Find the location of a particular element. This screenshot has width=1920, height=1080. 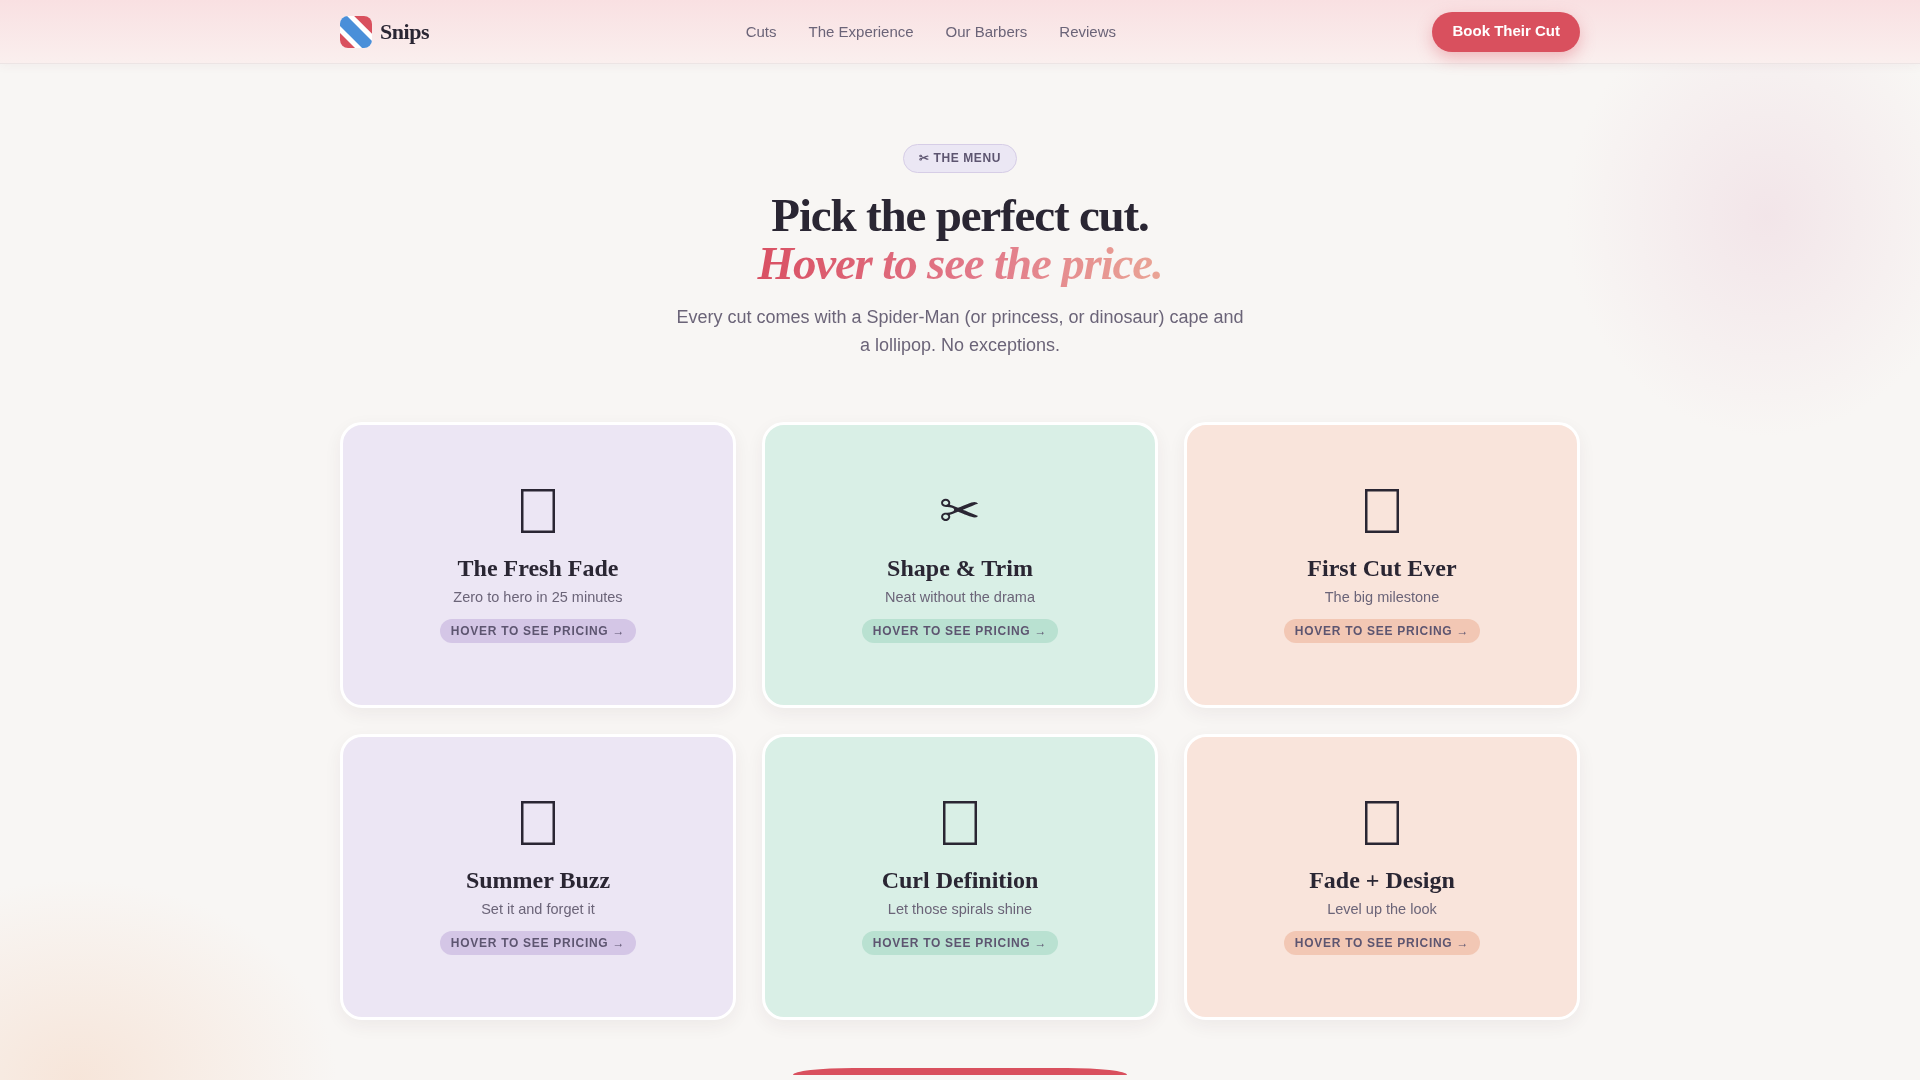

card-subtitle: The big milestone is located at coordinates (1382, 597).